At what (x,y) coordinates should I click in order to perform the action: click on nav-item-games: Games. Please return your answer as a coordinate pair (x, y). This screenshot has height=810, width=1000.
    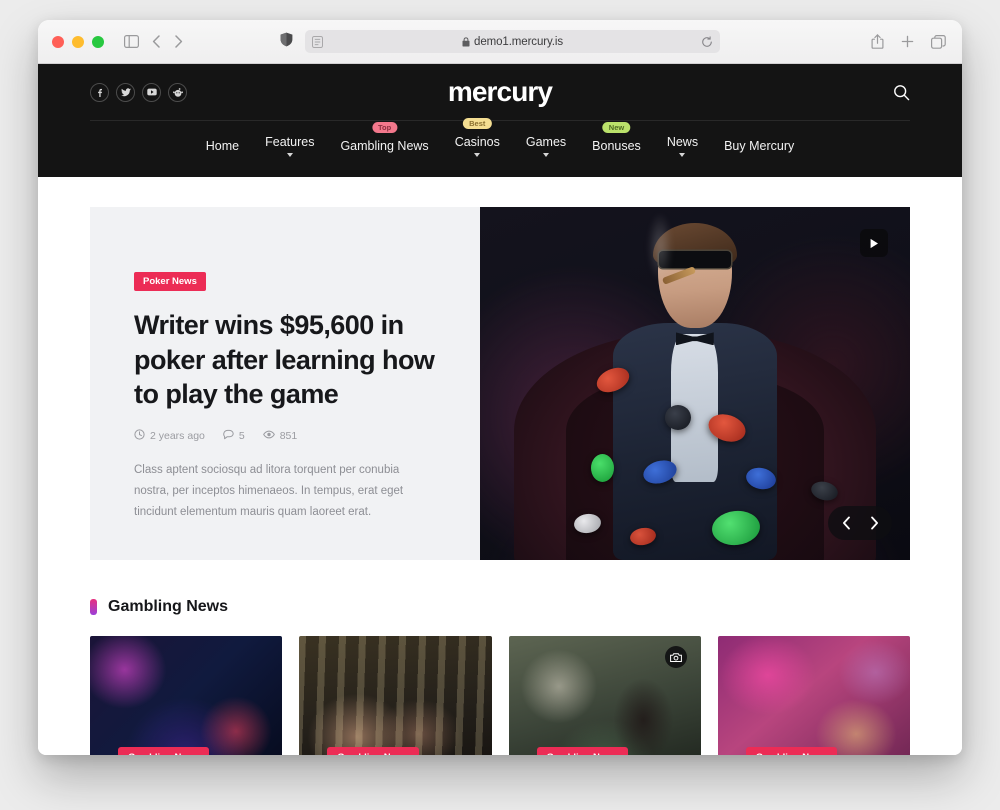
    Looking at the image, I should click on (546, 149).